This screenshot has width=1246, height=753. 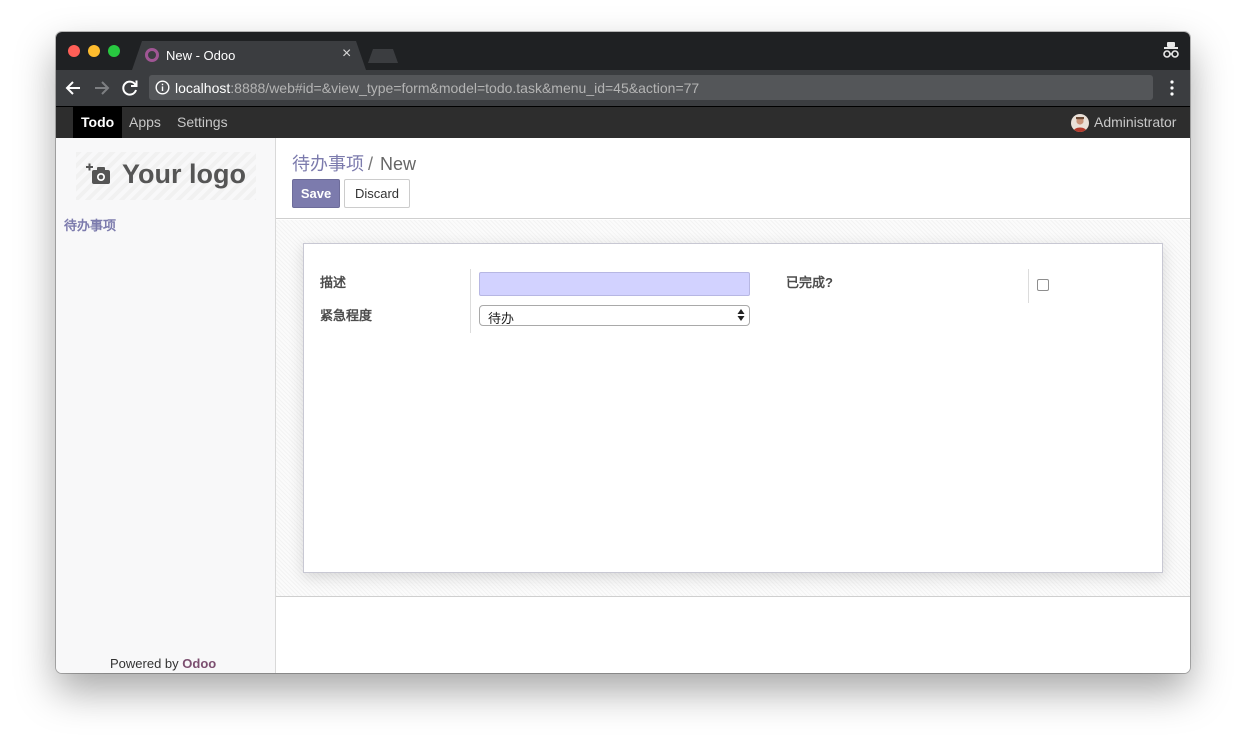 I want to click on url-host: localhost, so click(x=203, y=88).